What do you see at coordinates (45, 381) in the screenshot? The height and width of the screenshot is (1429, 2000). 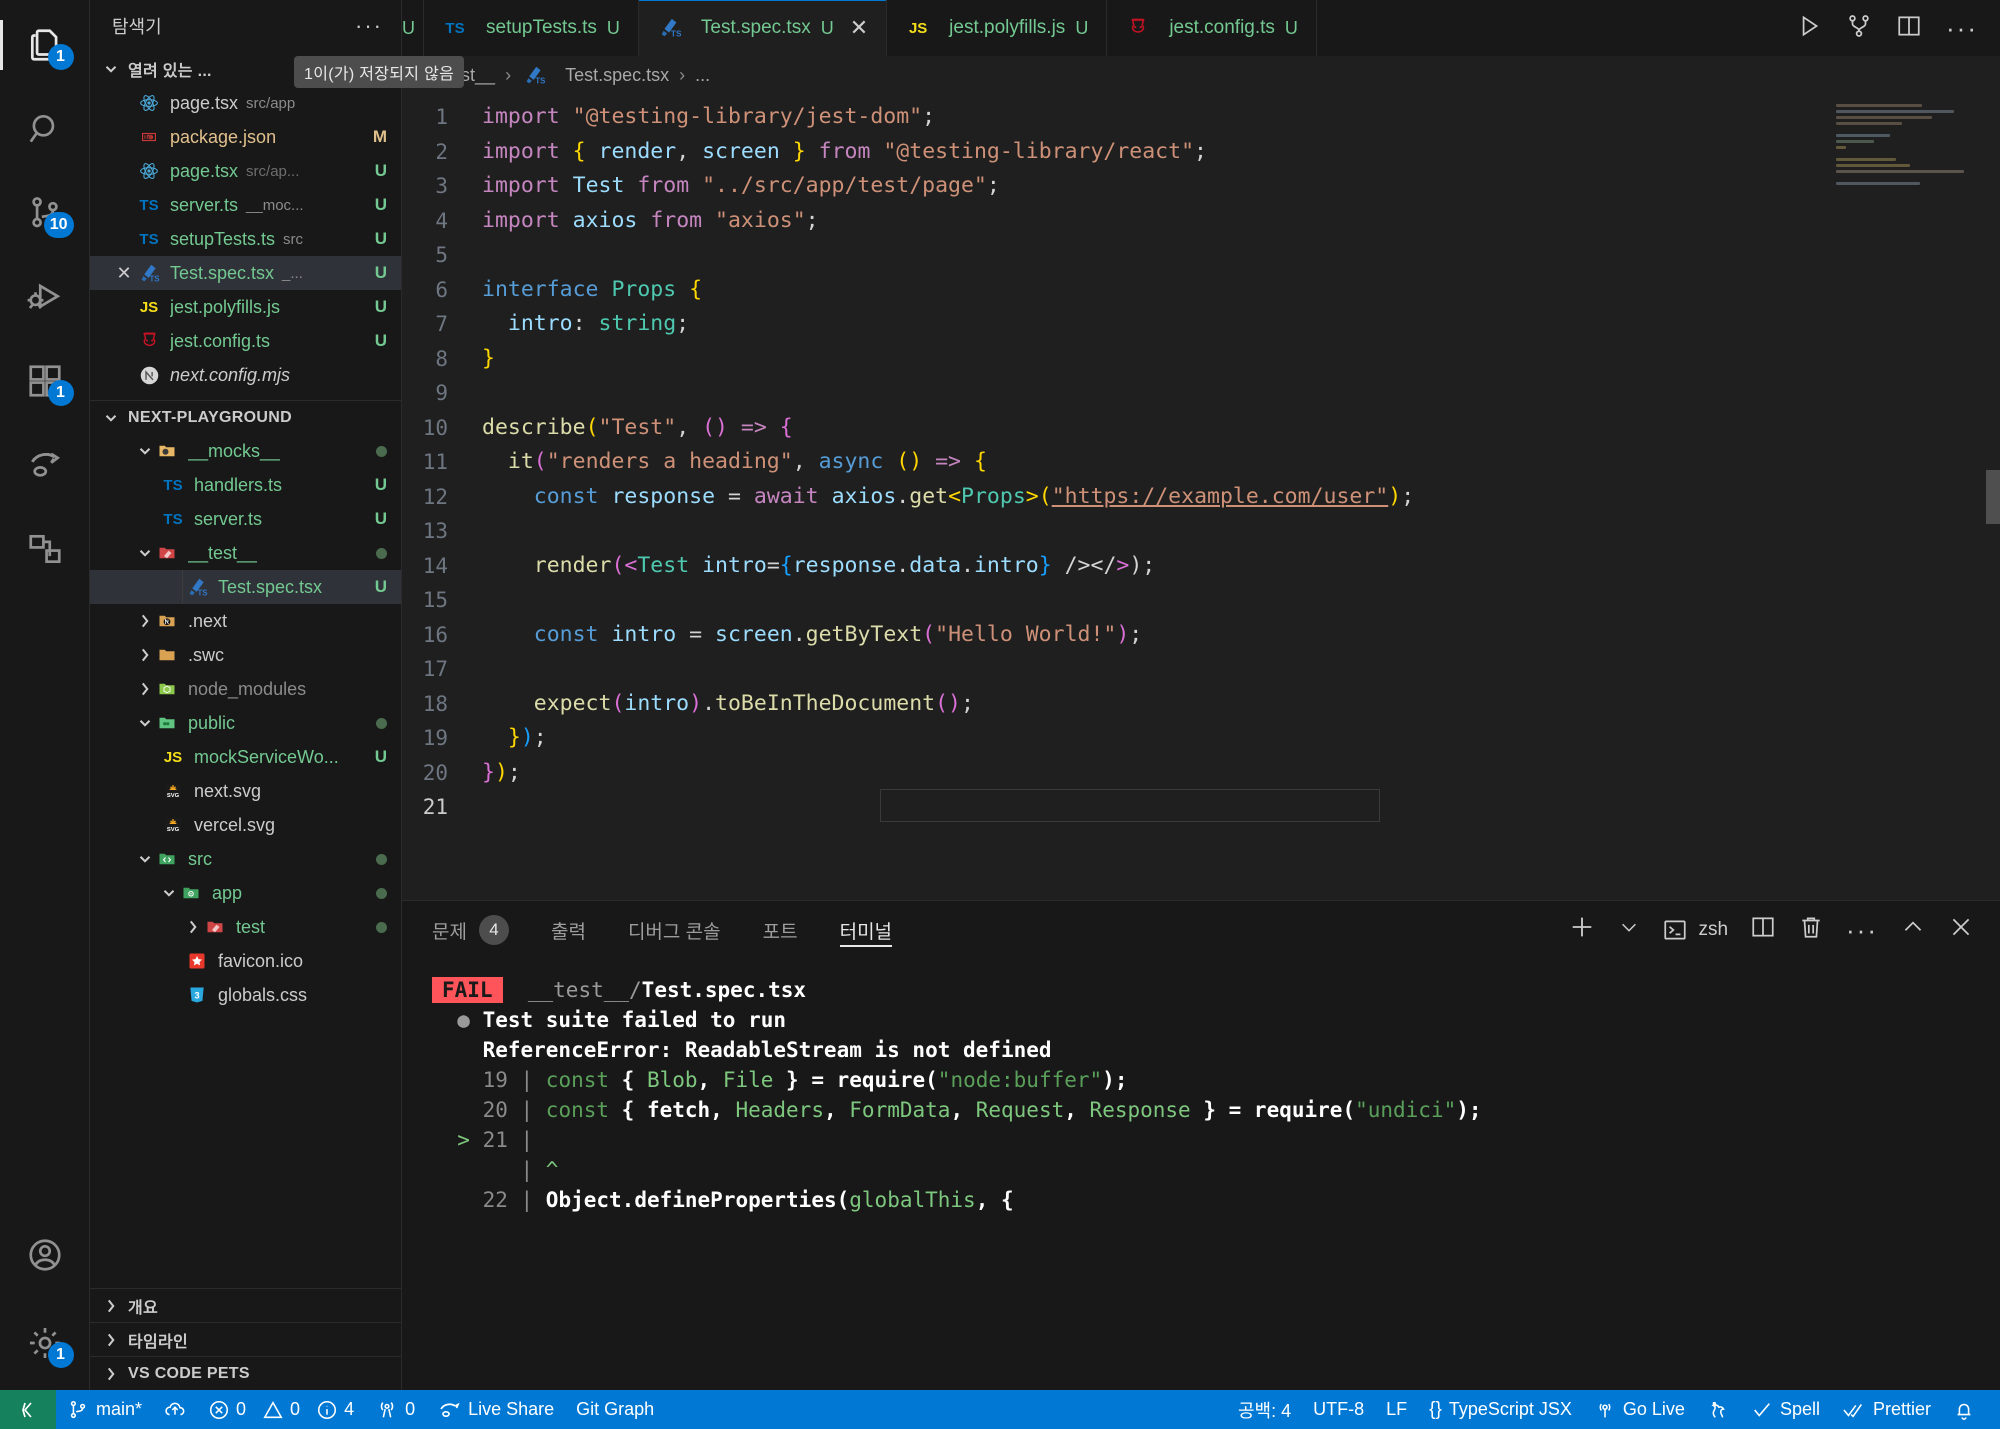 I see `activity-bar-item-extensions: 1` at bounding box center [45, 381].